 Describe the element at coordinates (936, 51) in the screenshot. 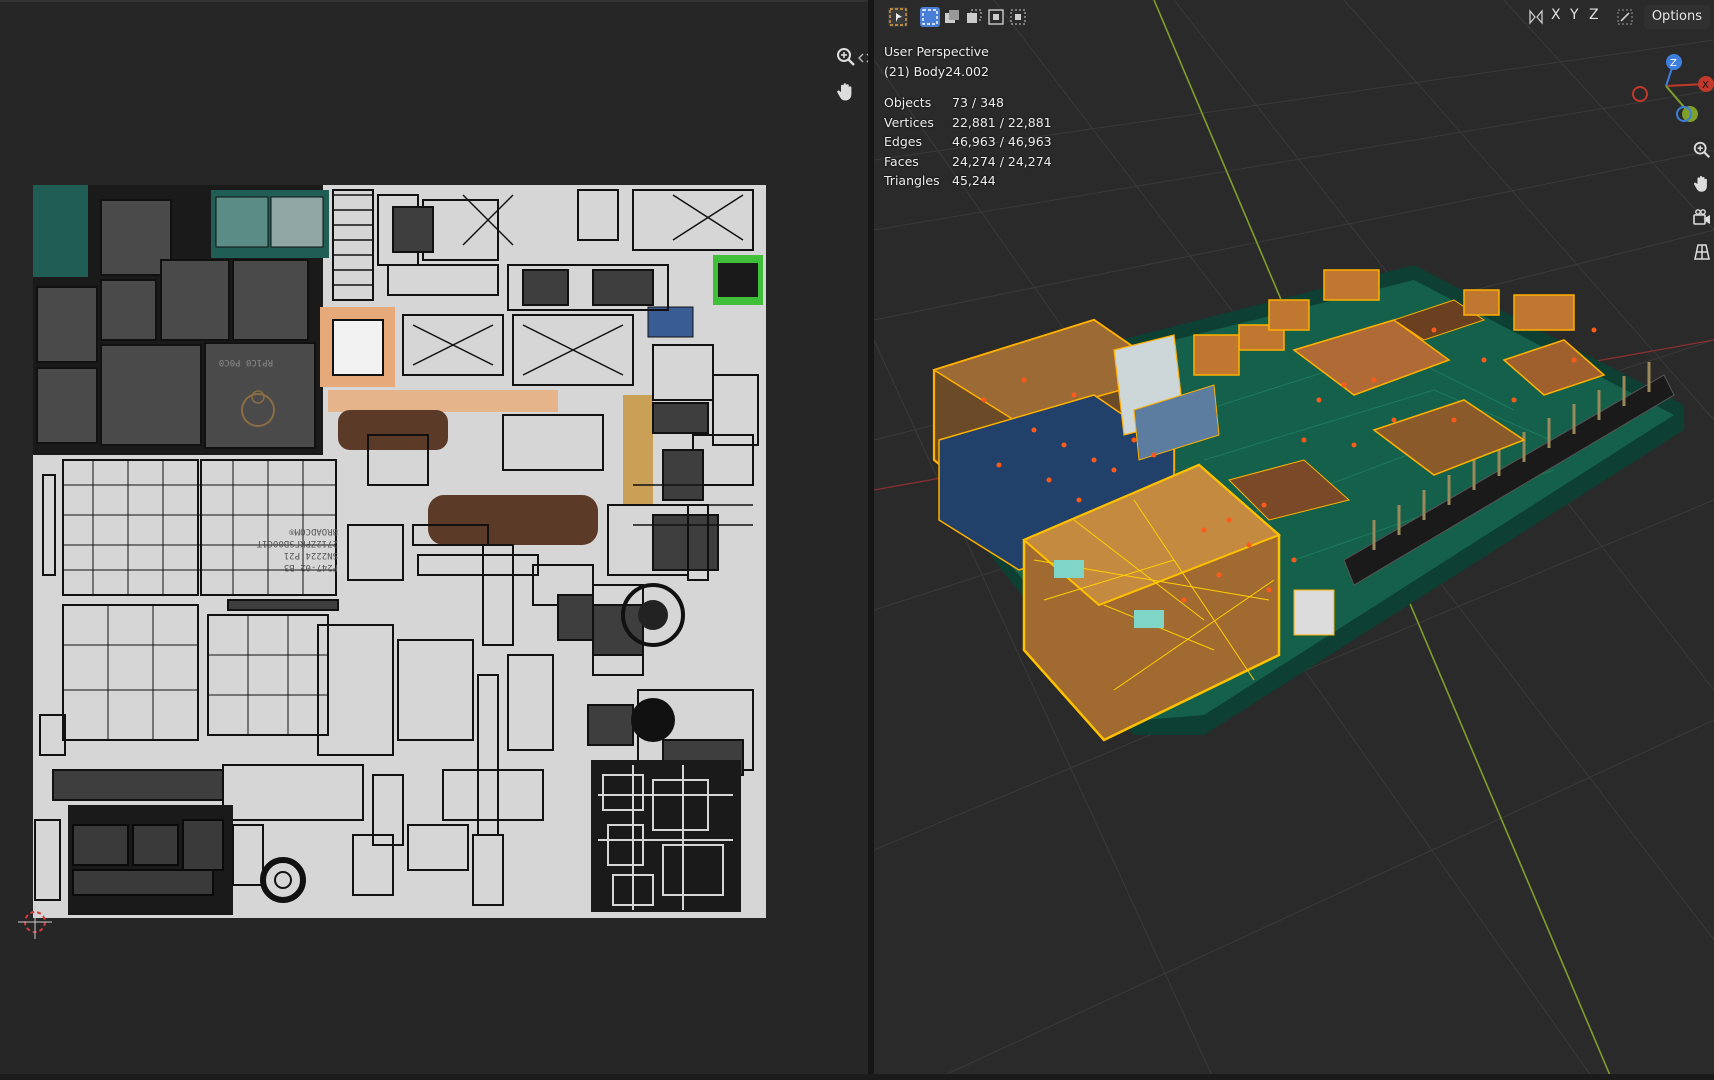

I see `view-name: User Perspective` at that location.